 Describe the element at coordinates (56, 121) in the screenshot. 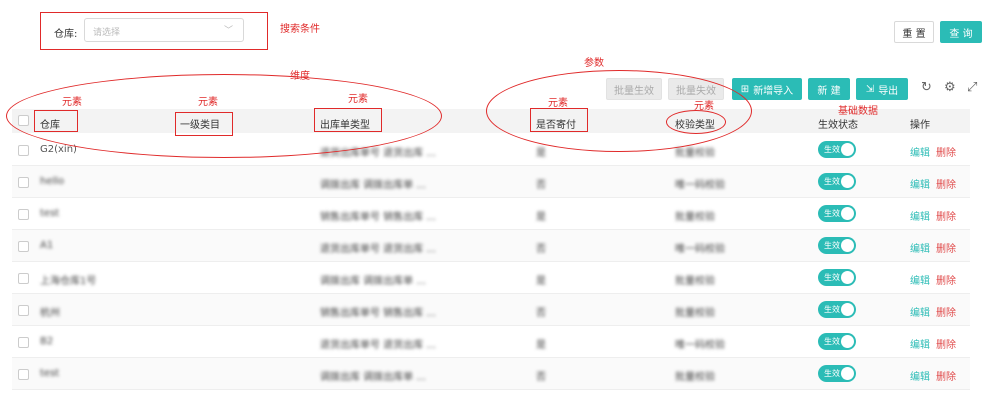

I see `annotation-box-warehouse` at that location.